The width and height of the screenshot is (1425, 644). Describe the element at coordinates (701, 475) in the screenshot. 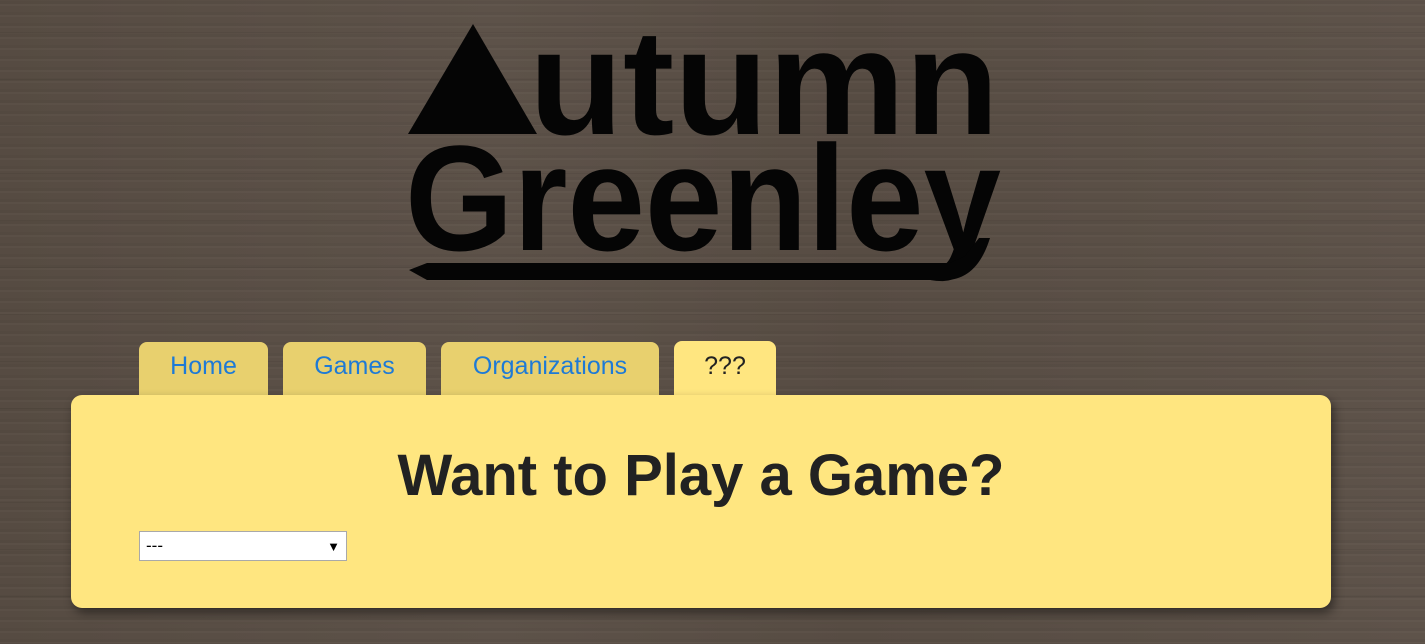

I see `page-title: Want to Play a Game?` at that location.